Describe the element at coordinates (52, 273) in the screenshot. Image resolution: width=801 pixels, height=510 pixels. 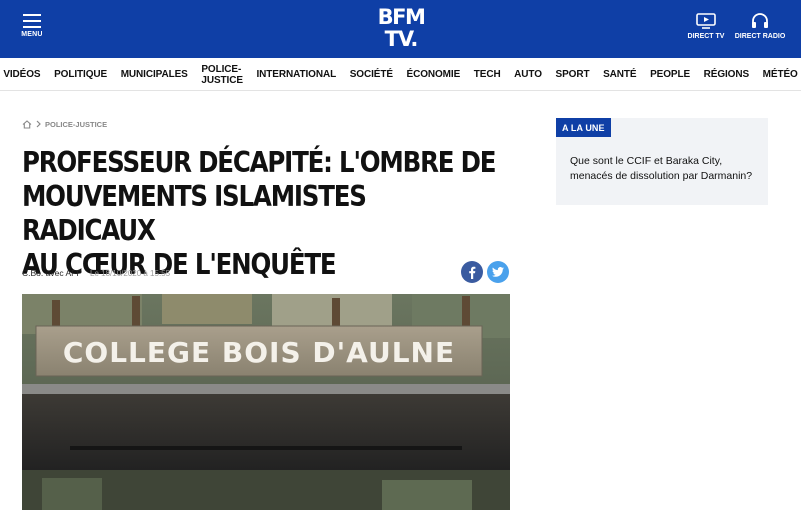
I see `author: C.Bo. avec AFP` at that location.